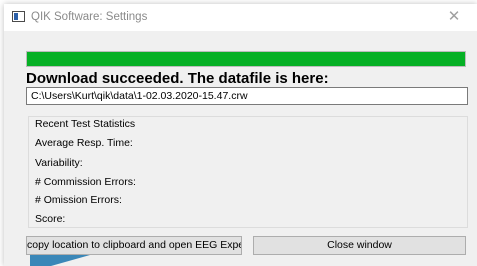 The image size is (477, 266). Describe the element at coordinates (78, 200) in the screenshot. I see `stat-omission-errors: # Omission Errors:` at that location.